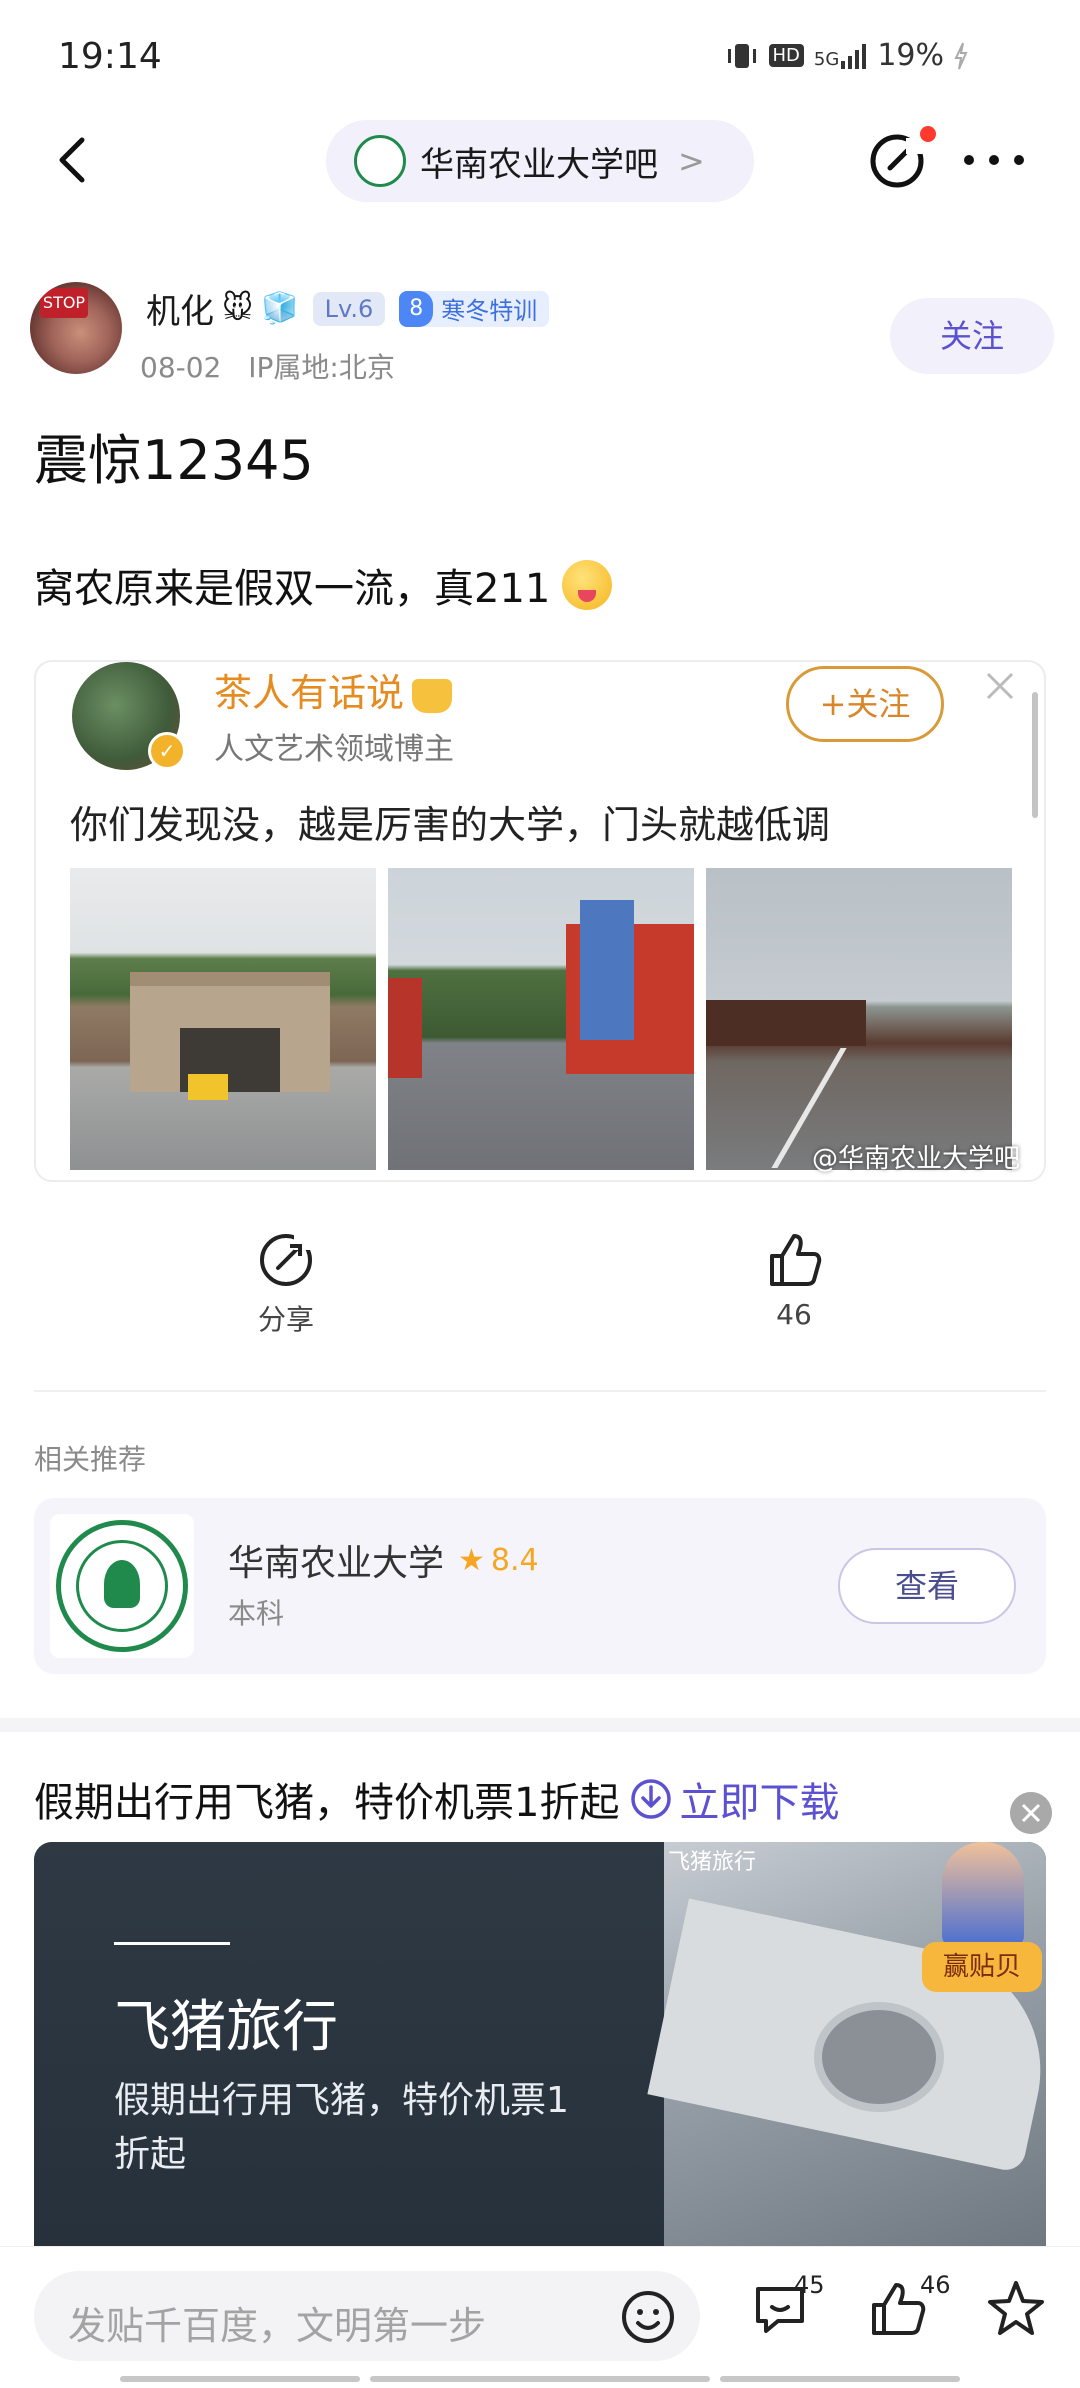  What do you see at coordinates (172, 1943) in the screenshot?
I see `ad-decor-line` at bounding box center [172, 1943].